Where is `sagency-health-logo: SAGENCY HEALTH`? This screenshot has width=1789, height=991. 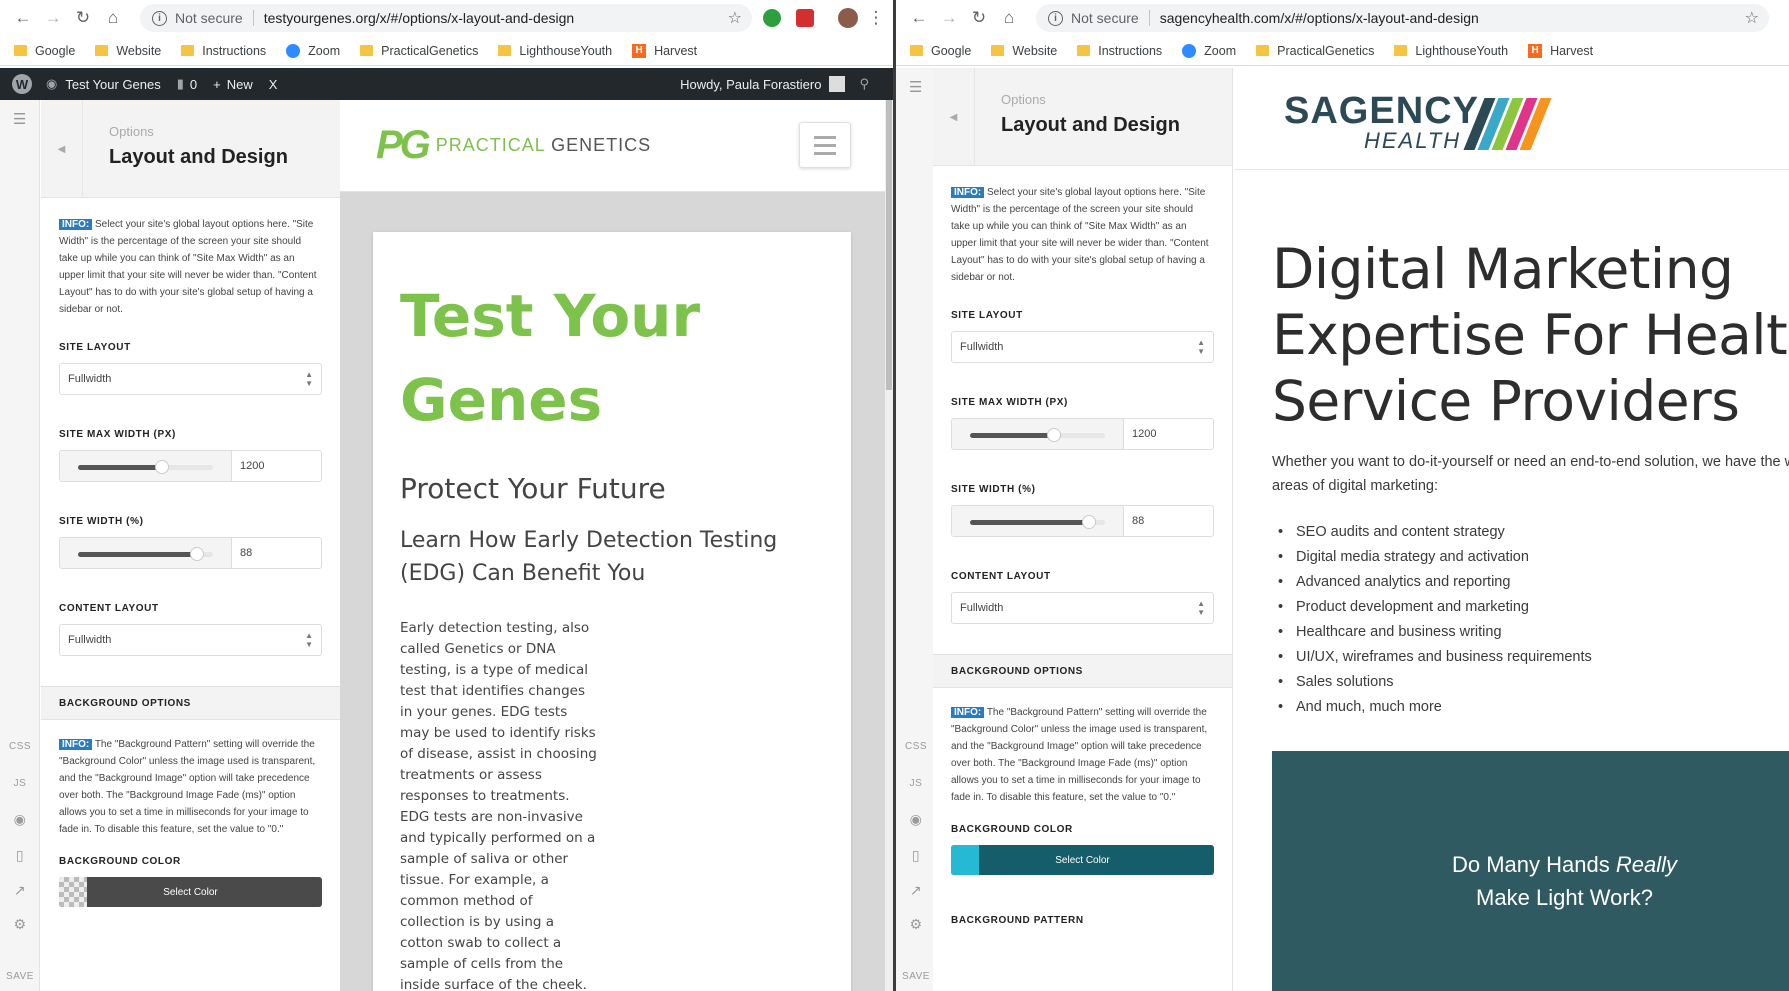
sagency-health-logo: SAGENCY HEALTH is located at coordinates (1418, 122).